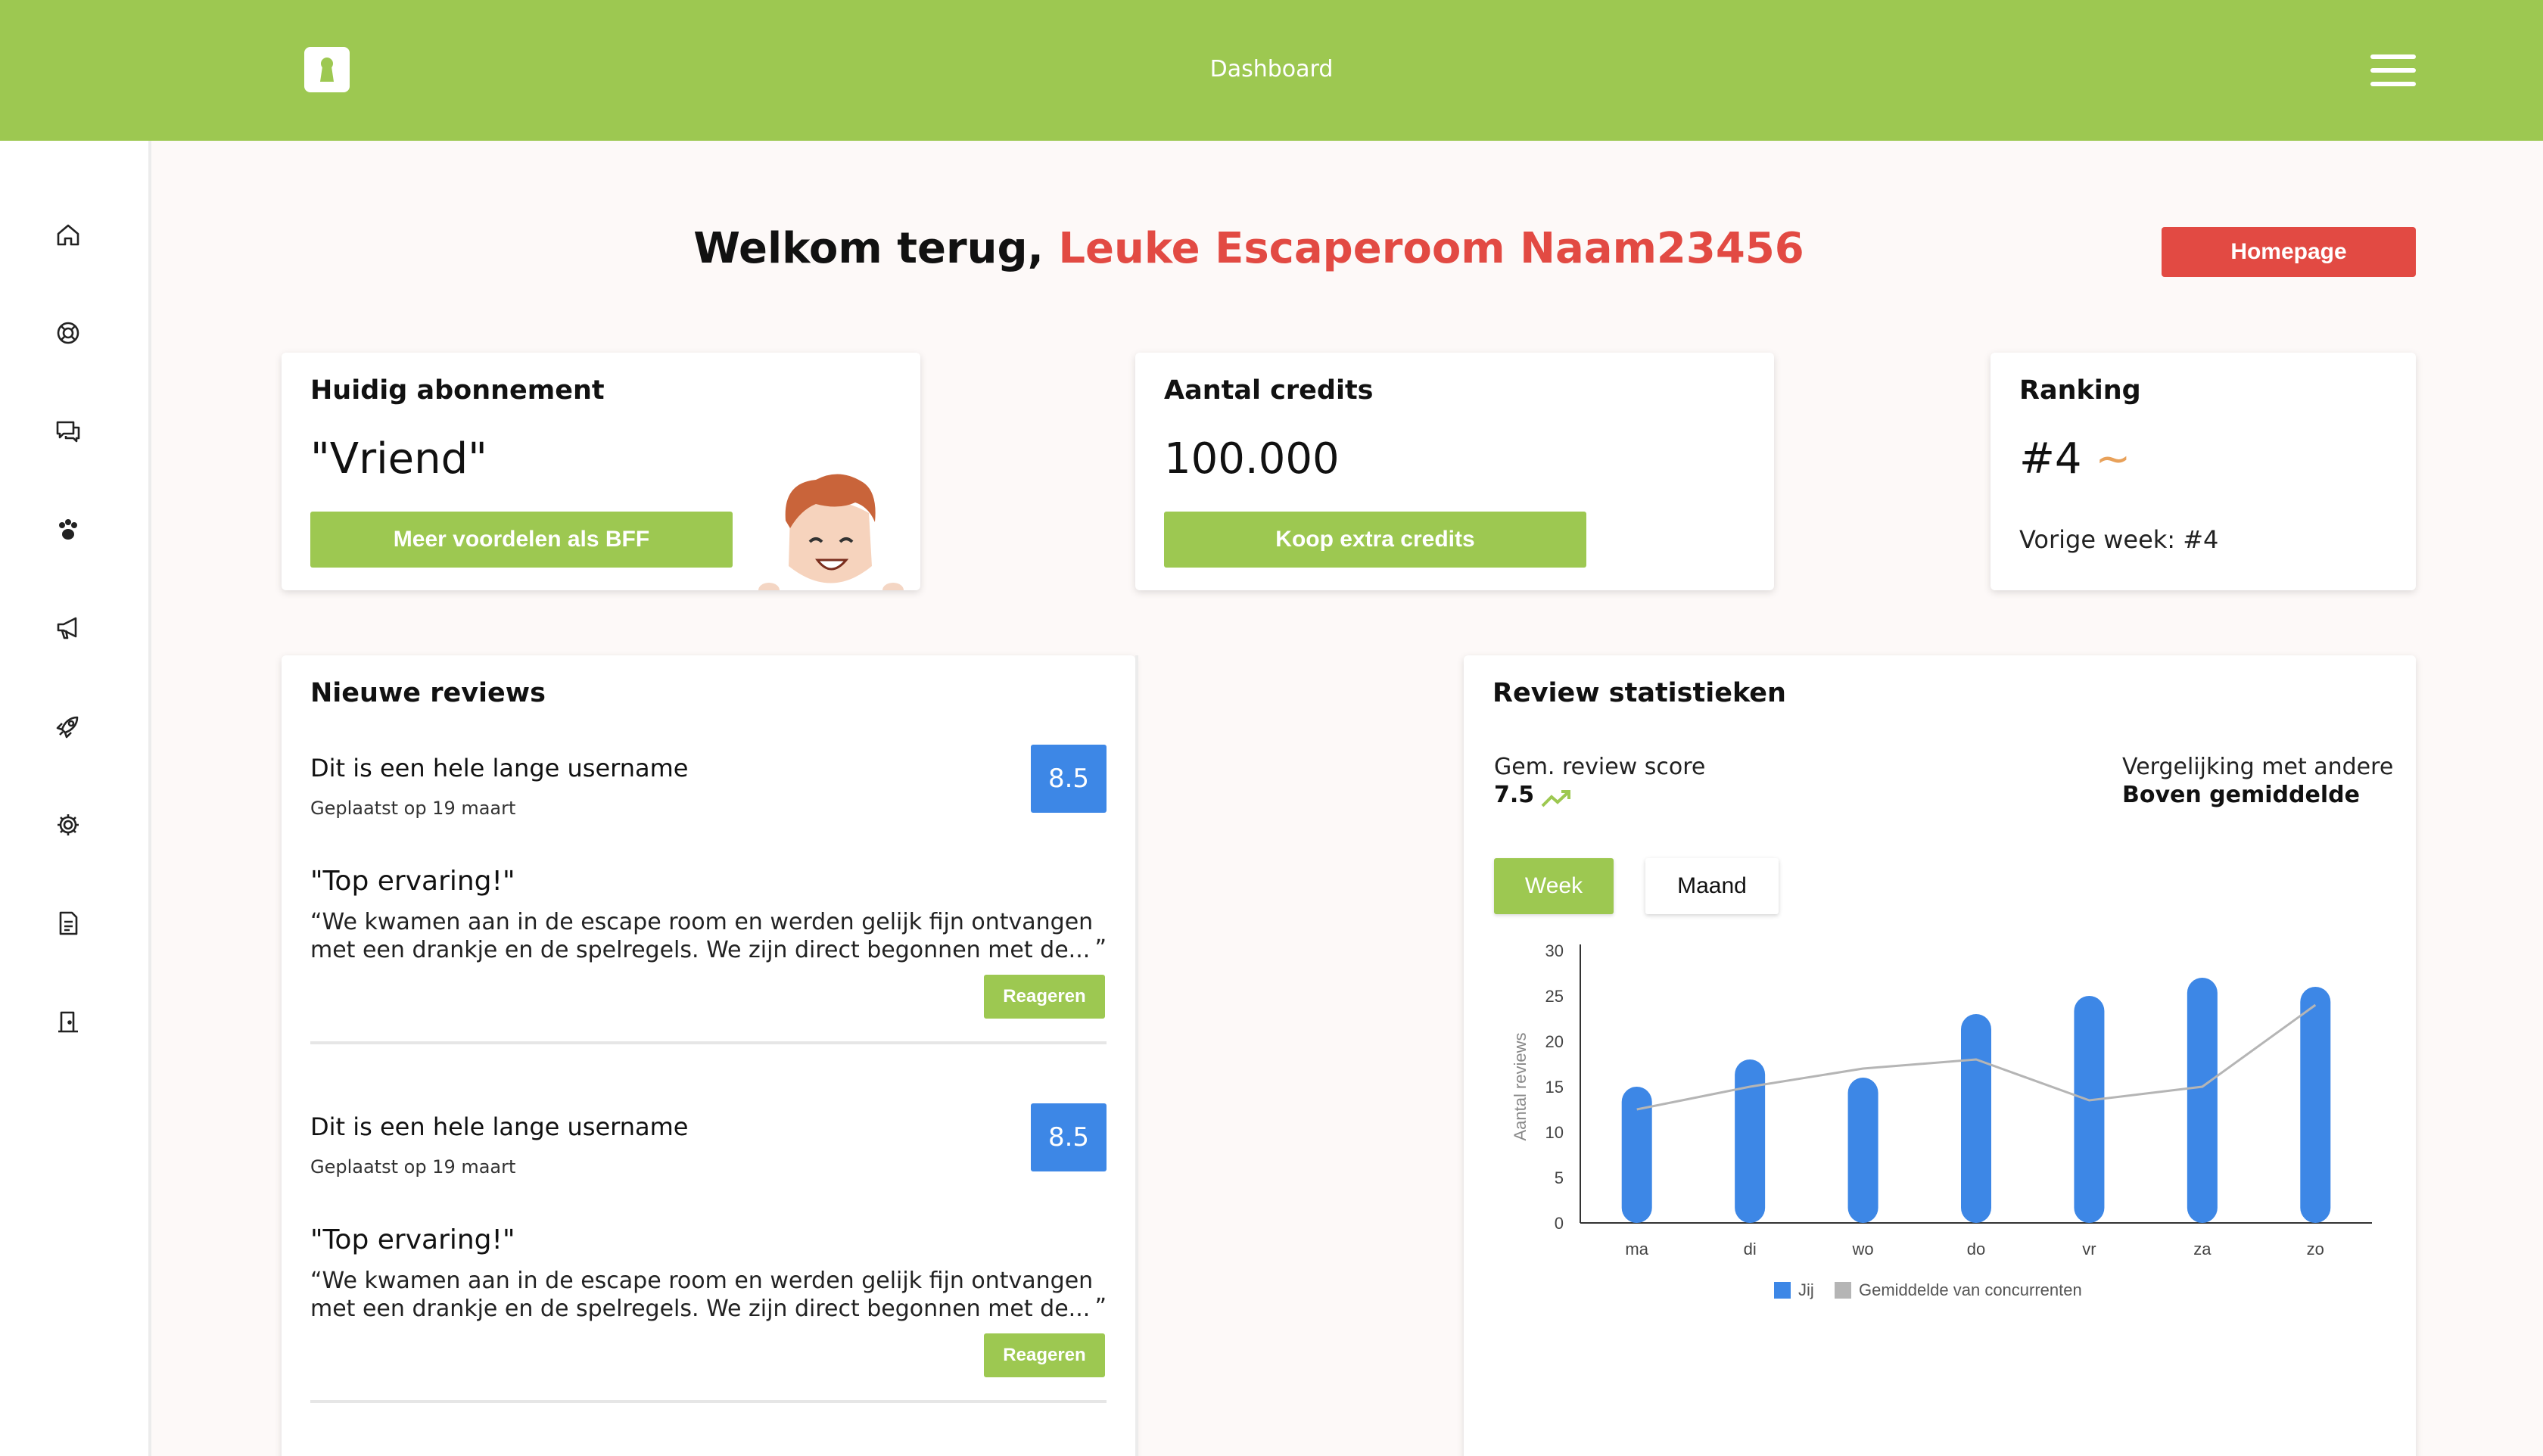 This screenshot has width=2543, height=1456. What do you see at coordinates (2315, 1249) in the screenshot?
I see `x-tick-label: zo` at bounding box center [2315, 1249].